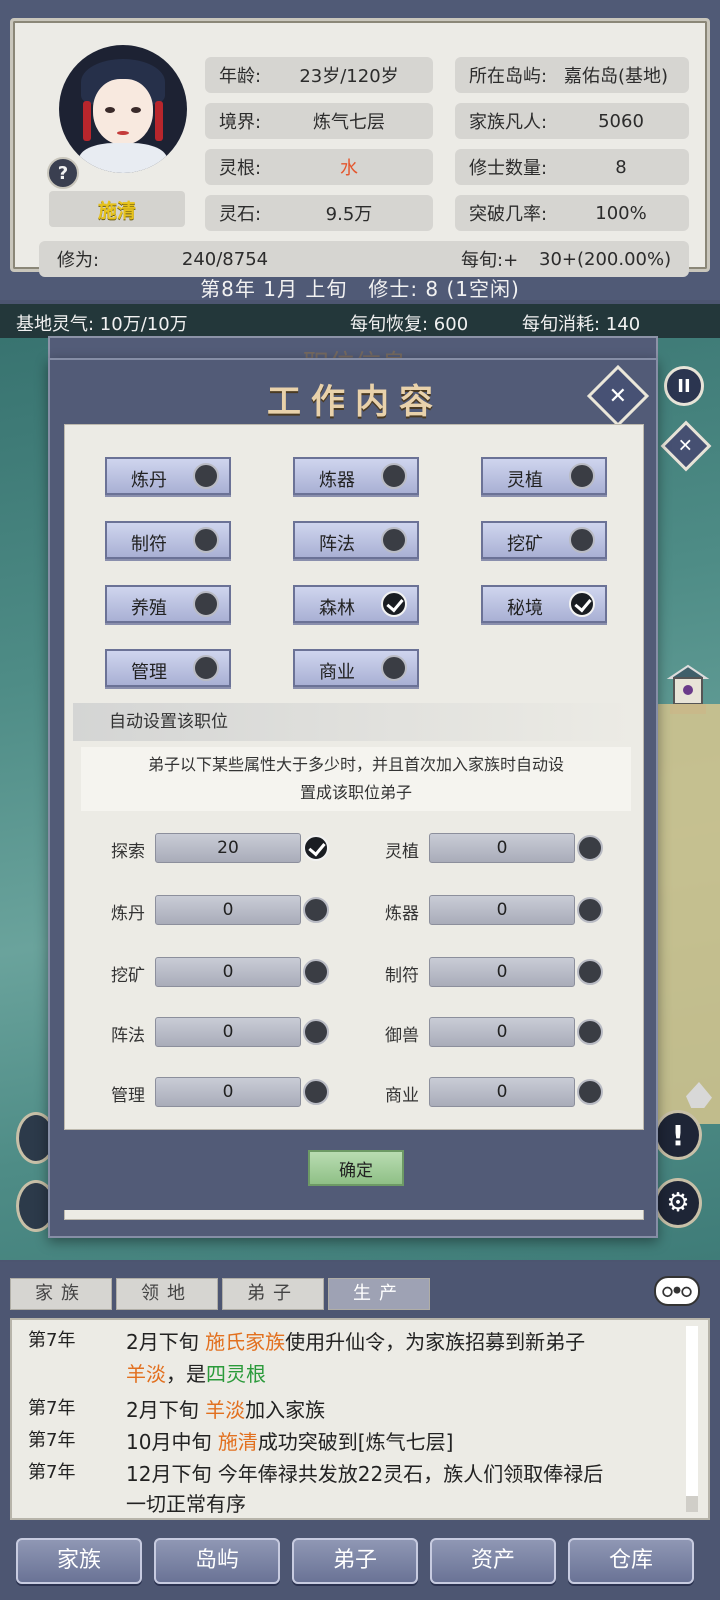 The height and width of the screenshot is (1600, 720). Describe the element at coordinates (237, 1442) in the screenshot. I see `log-highlight: 施清` at that location.